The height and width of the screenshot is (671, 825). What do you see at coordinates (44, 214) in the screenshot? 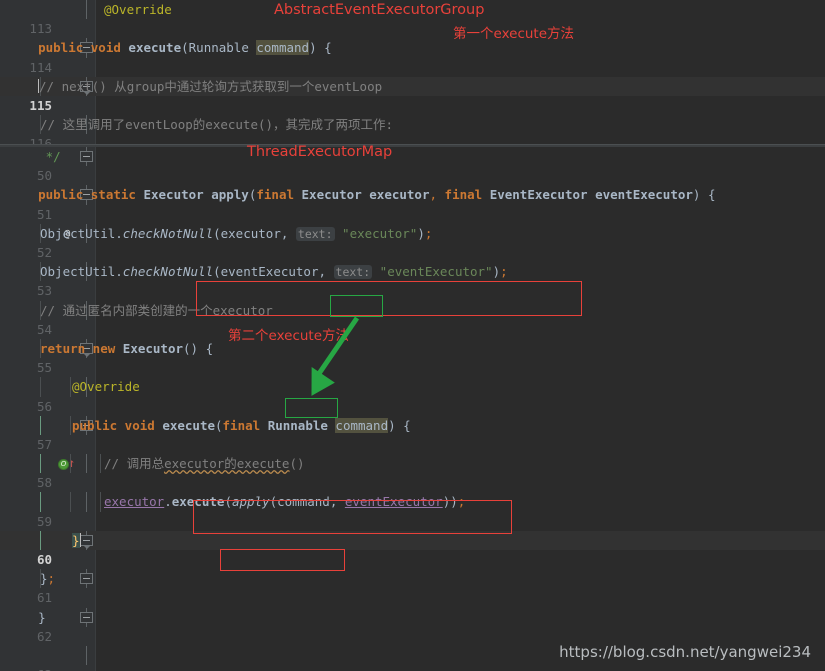
I see `line-number: 51` at bounding box center [44, 214].